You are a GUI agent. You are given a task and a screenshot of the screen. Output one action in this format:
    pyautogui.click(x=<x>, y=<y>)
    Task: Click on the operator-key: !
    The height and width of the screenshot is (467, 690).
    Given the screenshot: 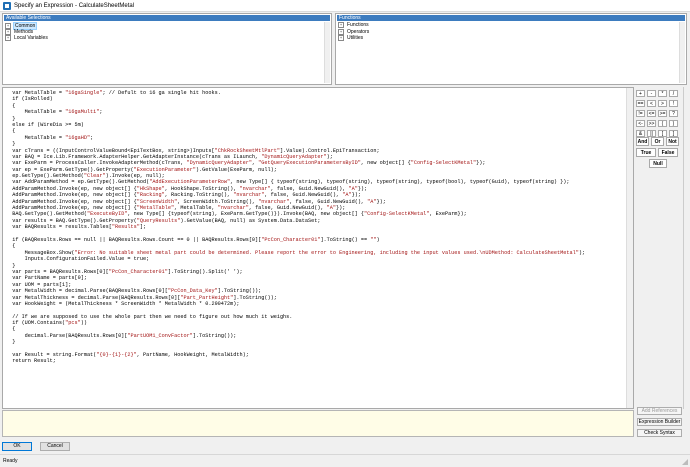 What is the action you would take?
    pyautogui.click(x=673, y=103)
    